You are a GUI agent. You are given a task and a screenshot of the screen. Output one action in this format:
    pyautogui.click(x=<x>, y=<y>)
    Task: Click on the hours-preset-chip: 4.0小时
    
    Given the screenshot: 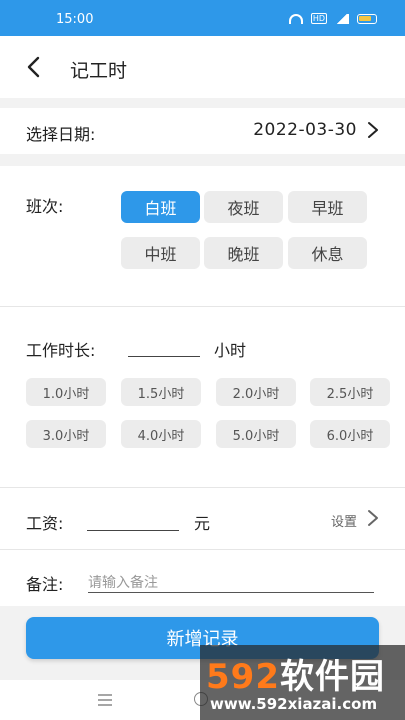 What is the action you would take?
    pyautogui.click(x=161, y=434)
    